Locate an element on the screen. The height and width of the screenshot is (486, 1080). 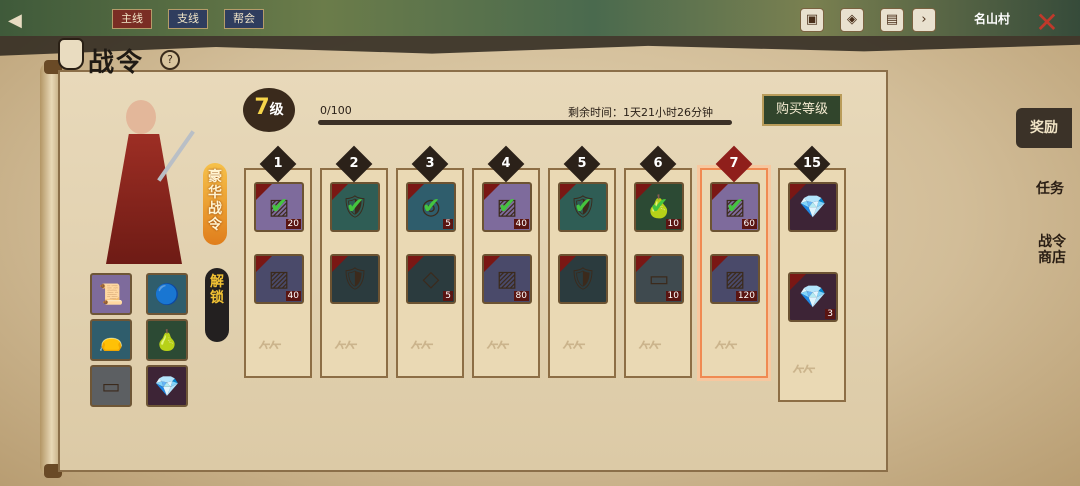
reward-column: ◎ ✔ 5 ◇ 5 ⺮ is located at coordinates (430, 273).